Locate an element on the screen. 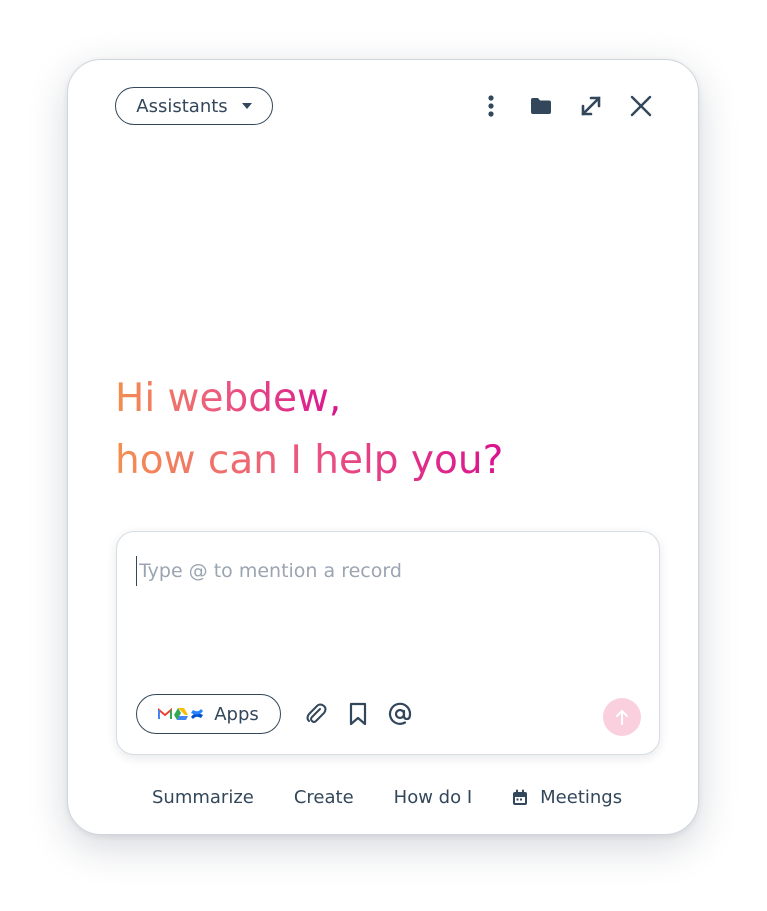 The width and height of the screenshot is (767, 911). send-button is located at coordinates (622, 717).